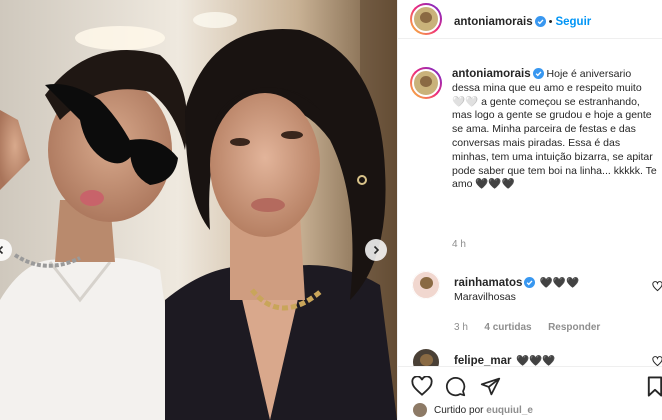 The height and width of the screenshot is (420, 662). I want to click on caption-time: 4 h, so click(459, 244).